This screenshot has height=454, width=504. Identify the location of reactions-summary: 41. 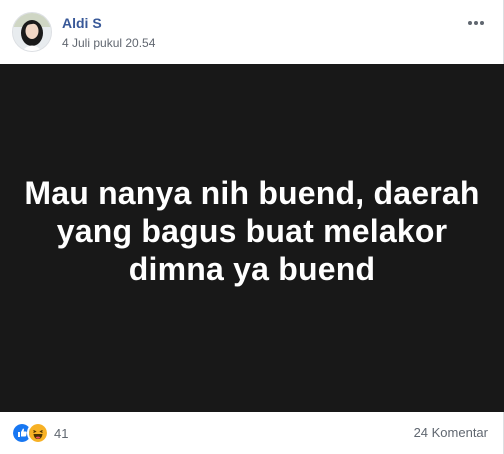
(39, 433).